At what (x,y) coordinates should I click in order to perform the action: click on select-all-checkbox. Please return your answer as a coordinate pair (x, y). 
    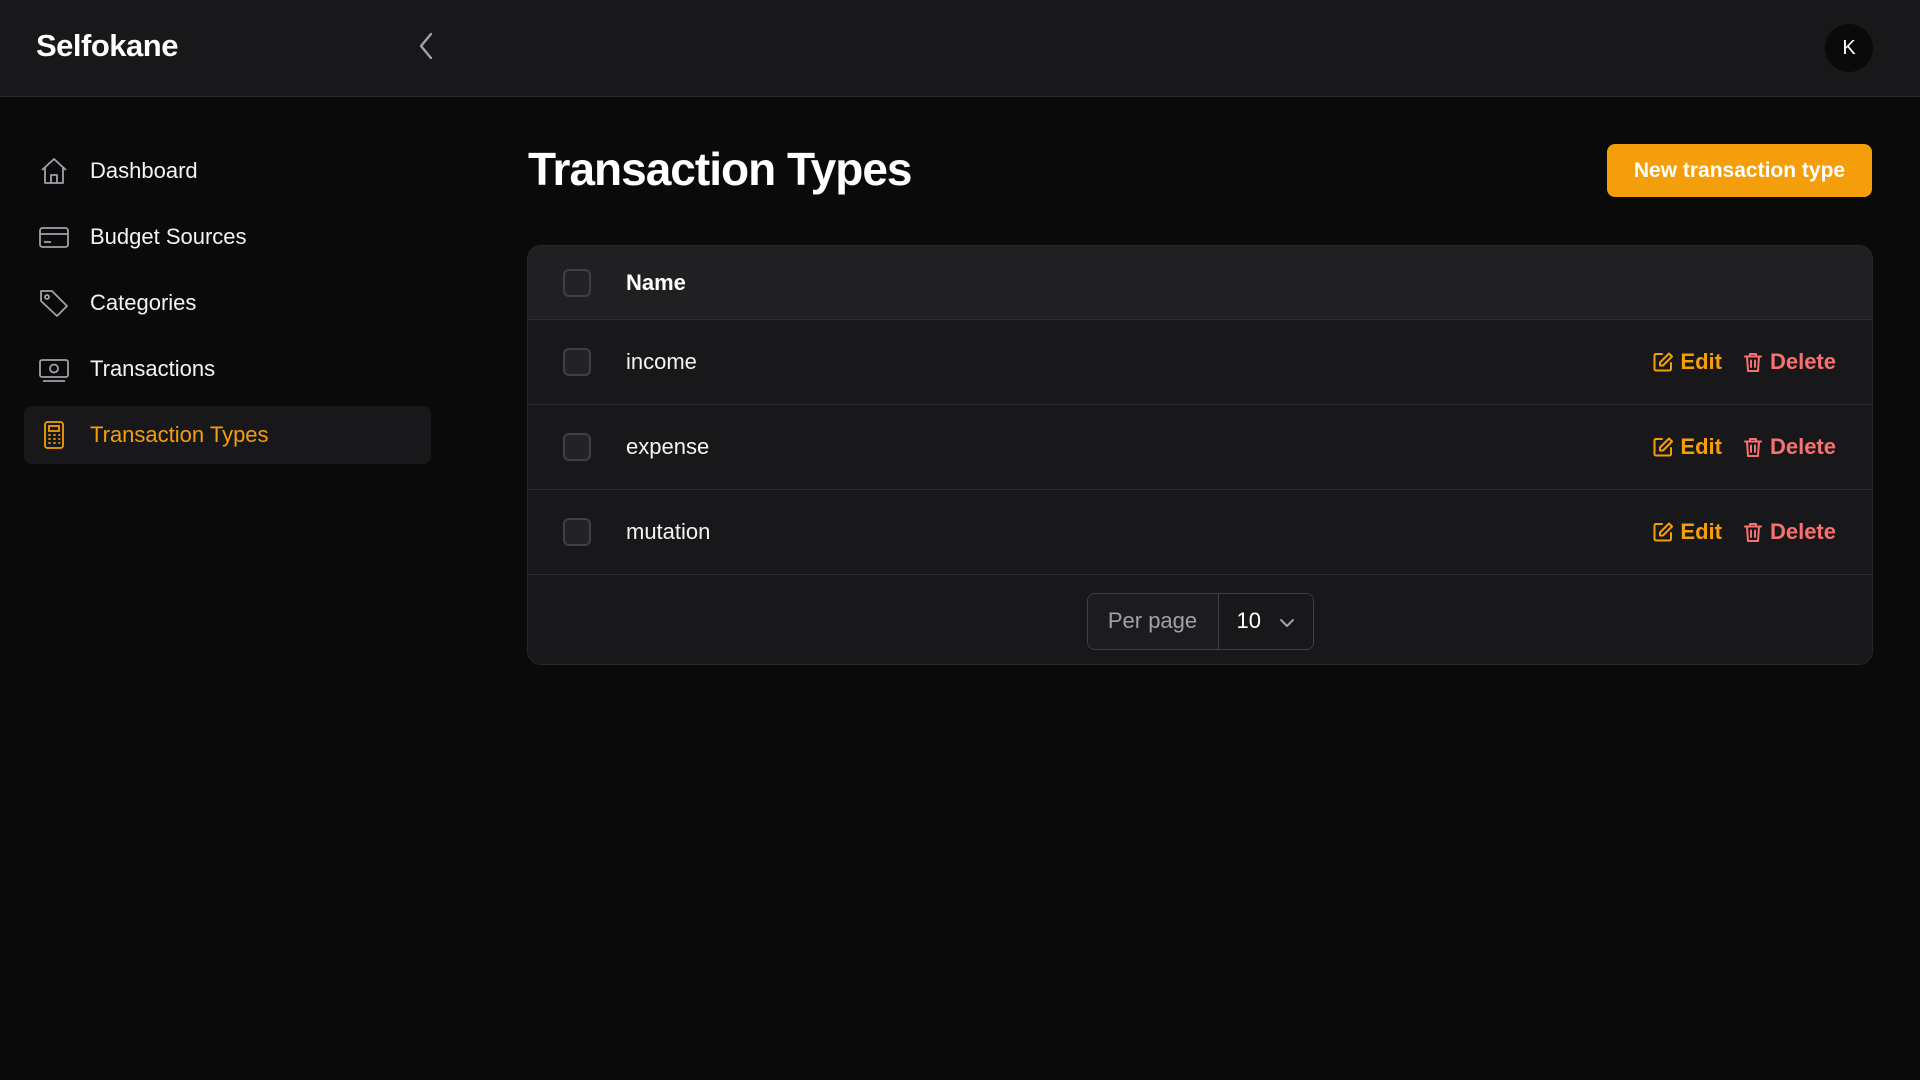
    Looking at the image, I should click on (577, 282).